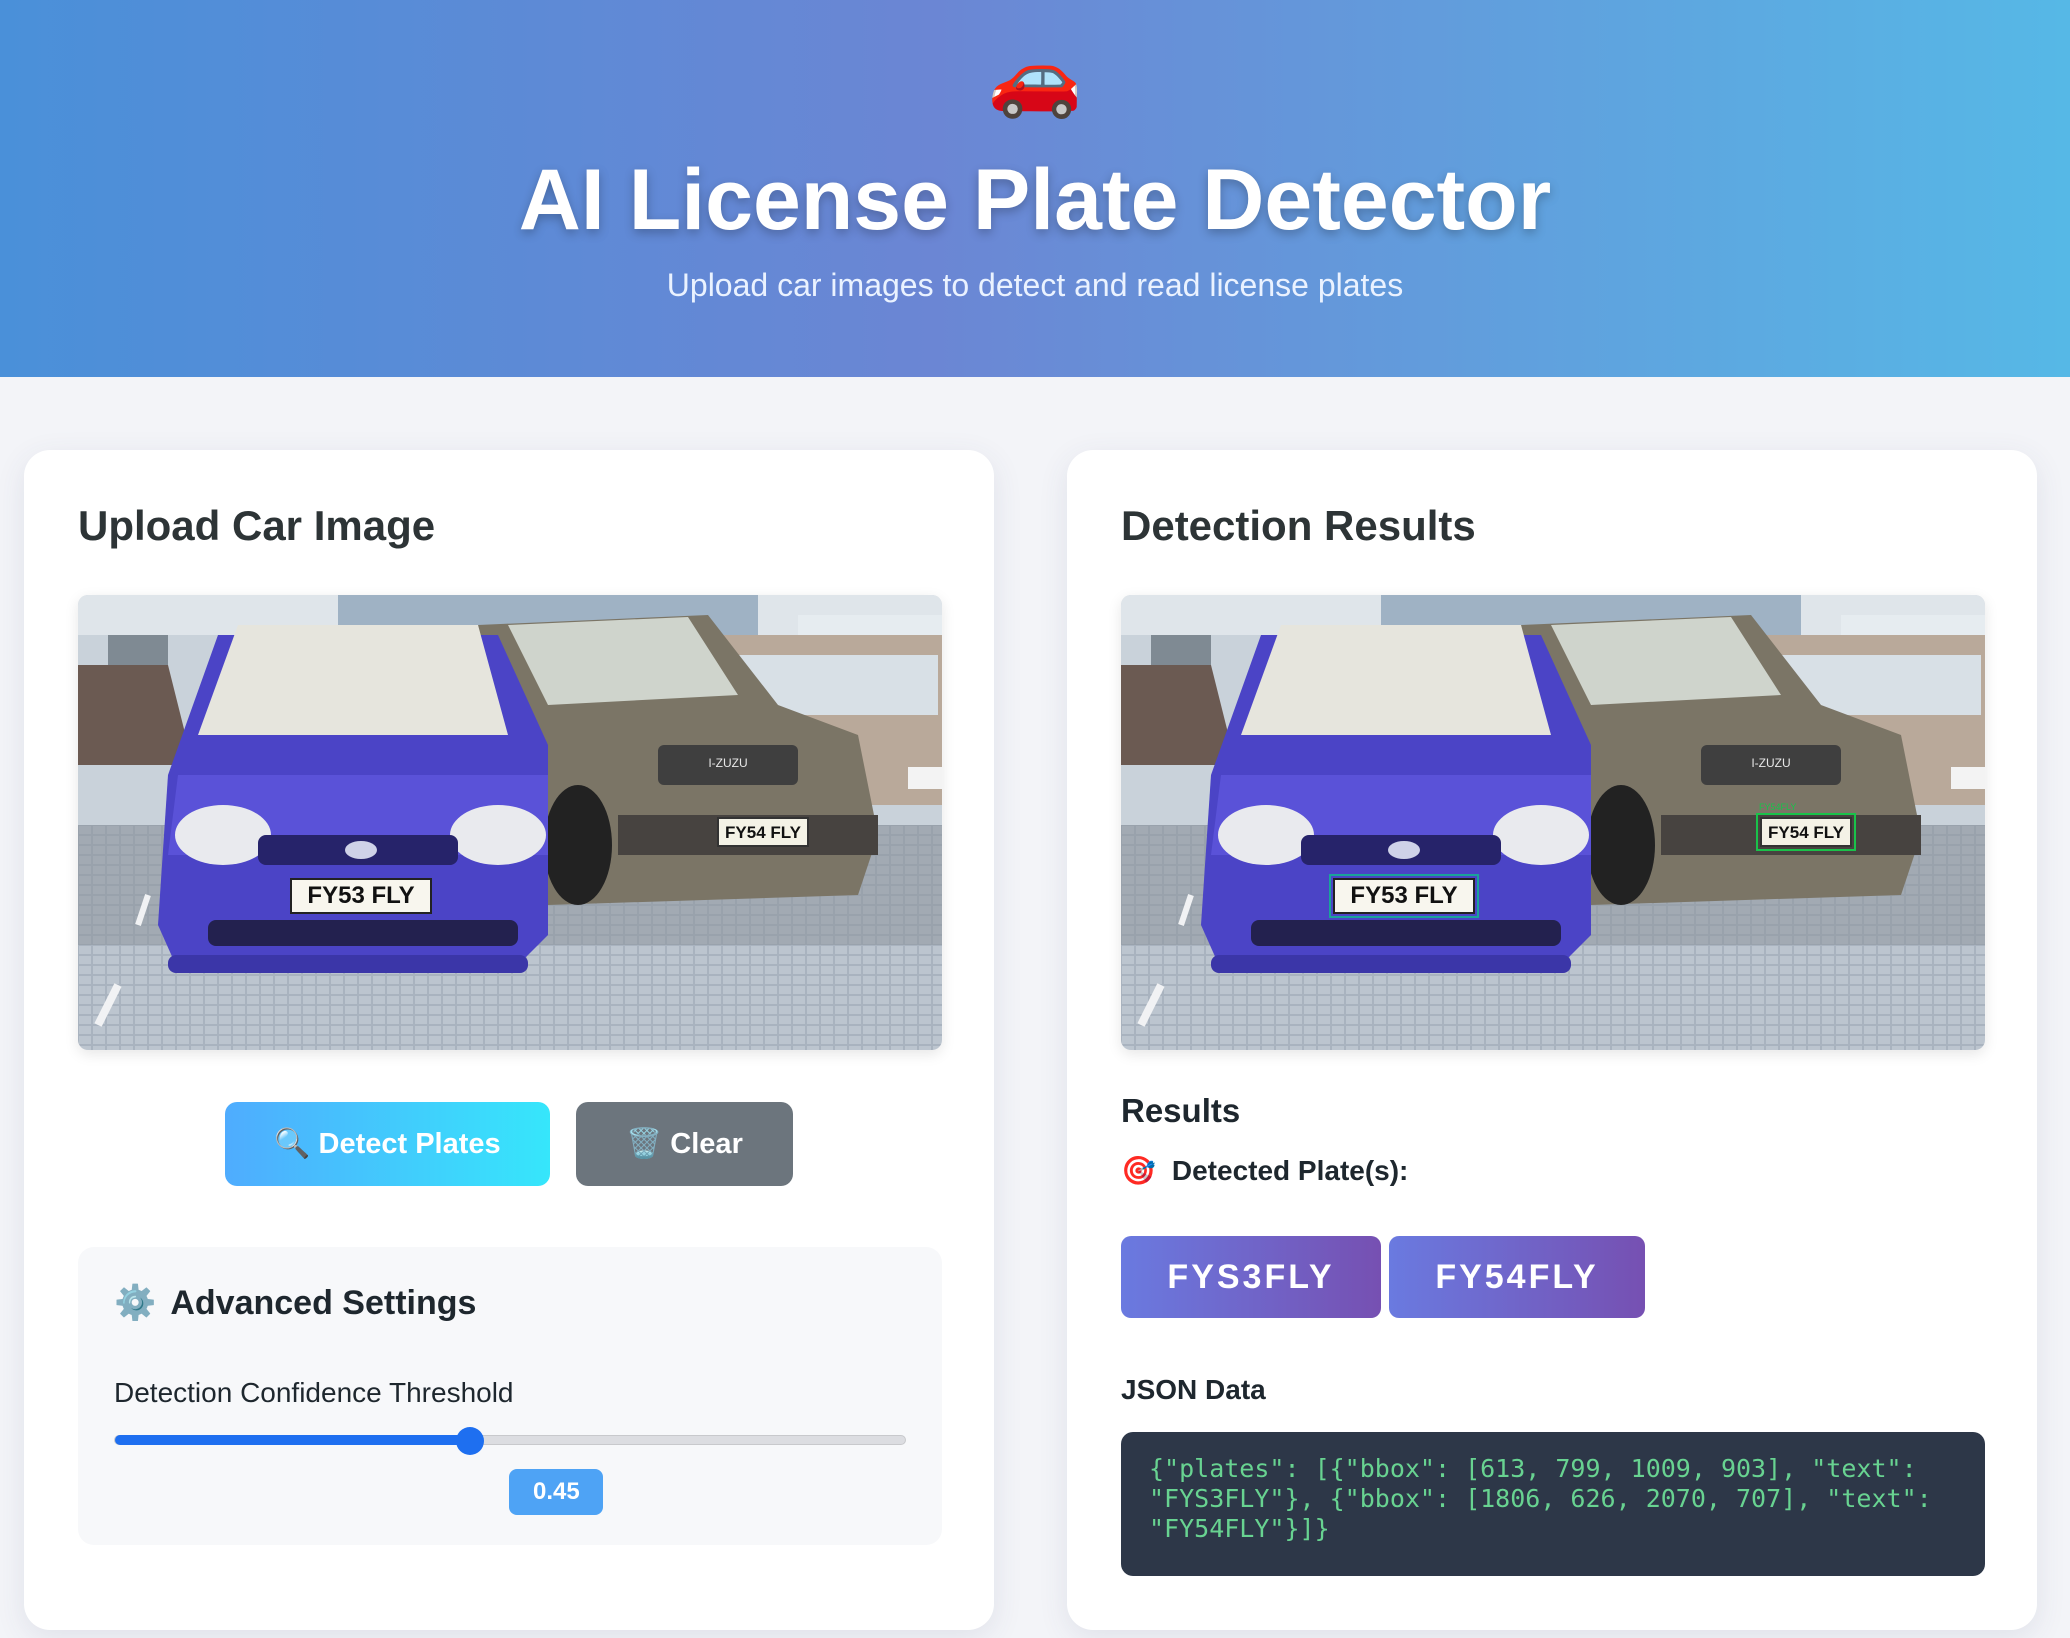 This screenshot has width=2070, height=1638. What do you see at coordinates (556, 1492) in the screenshot?
I see `threshold-value-badge: 0.45` at bounding box center [556, 1492].